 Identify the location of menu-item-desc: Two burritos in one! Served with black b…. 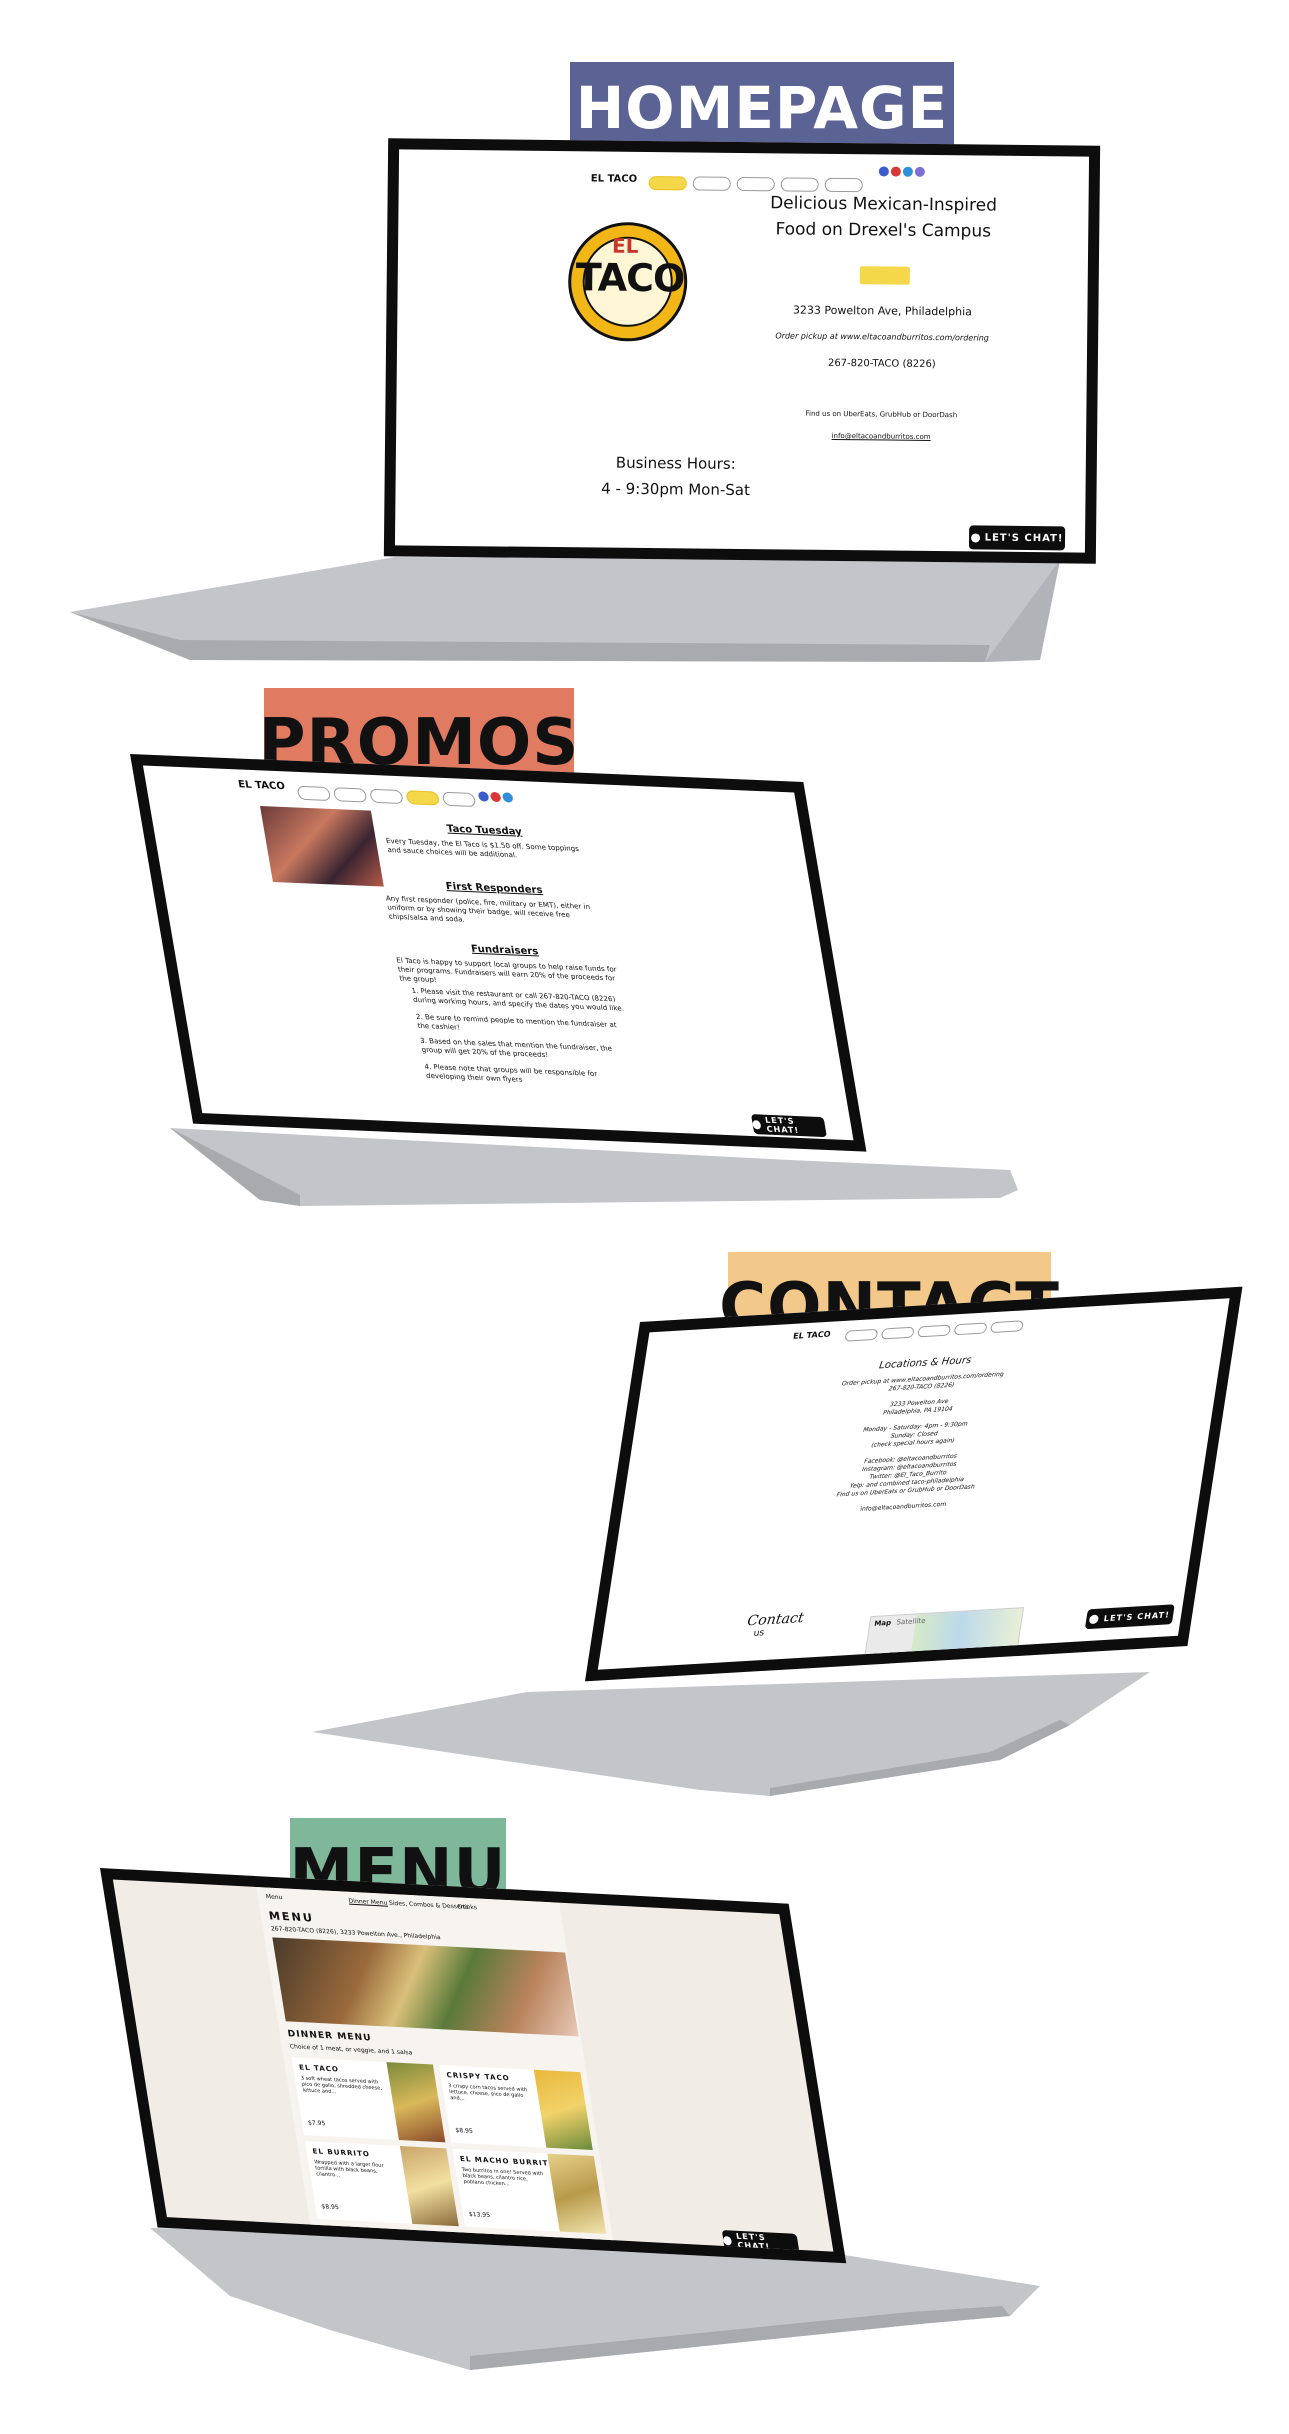
(502, 2177).